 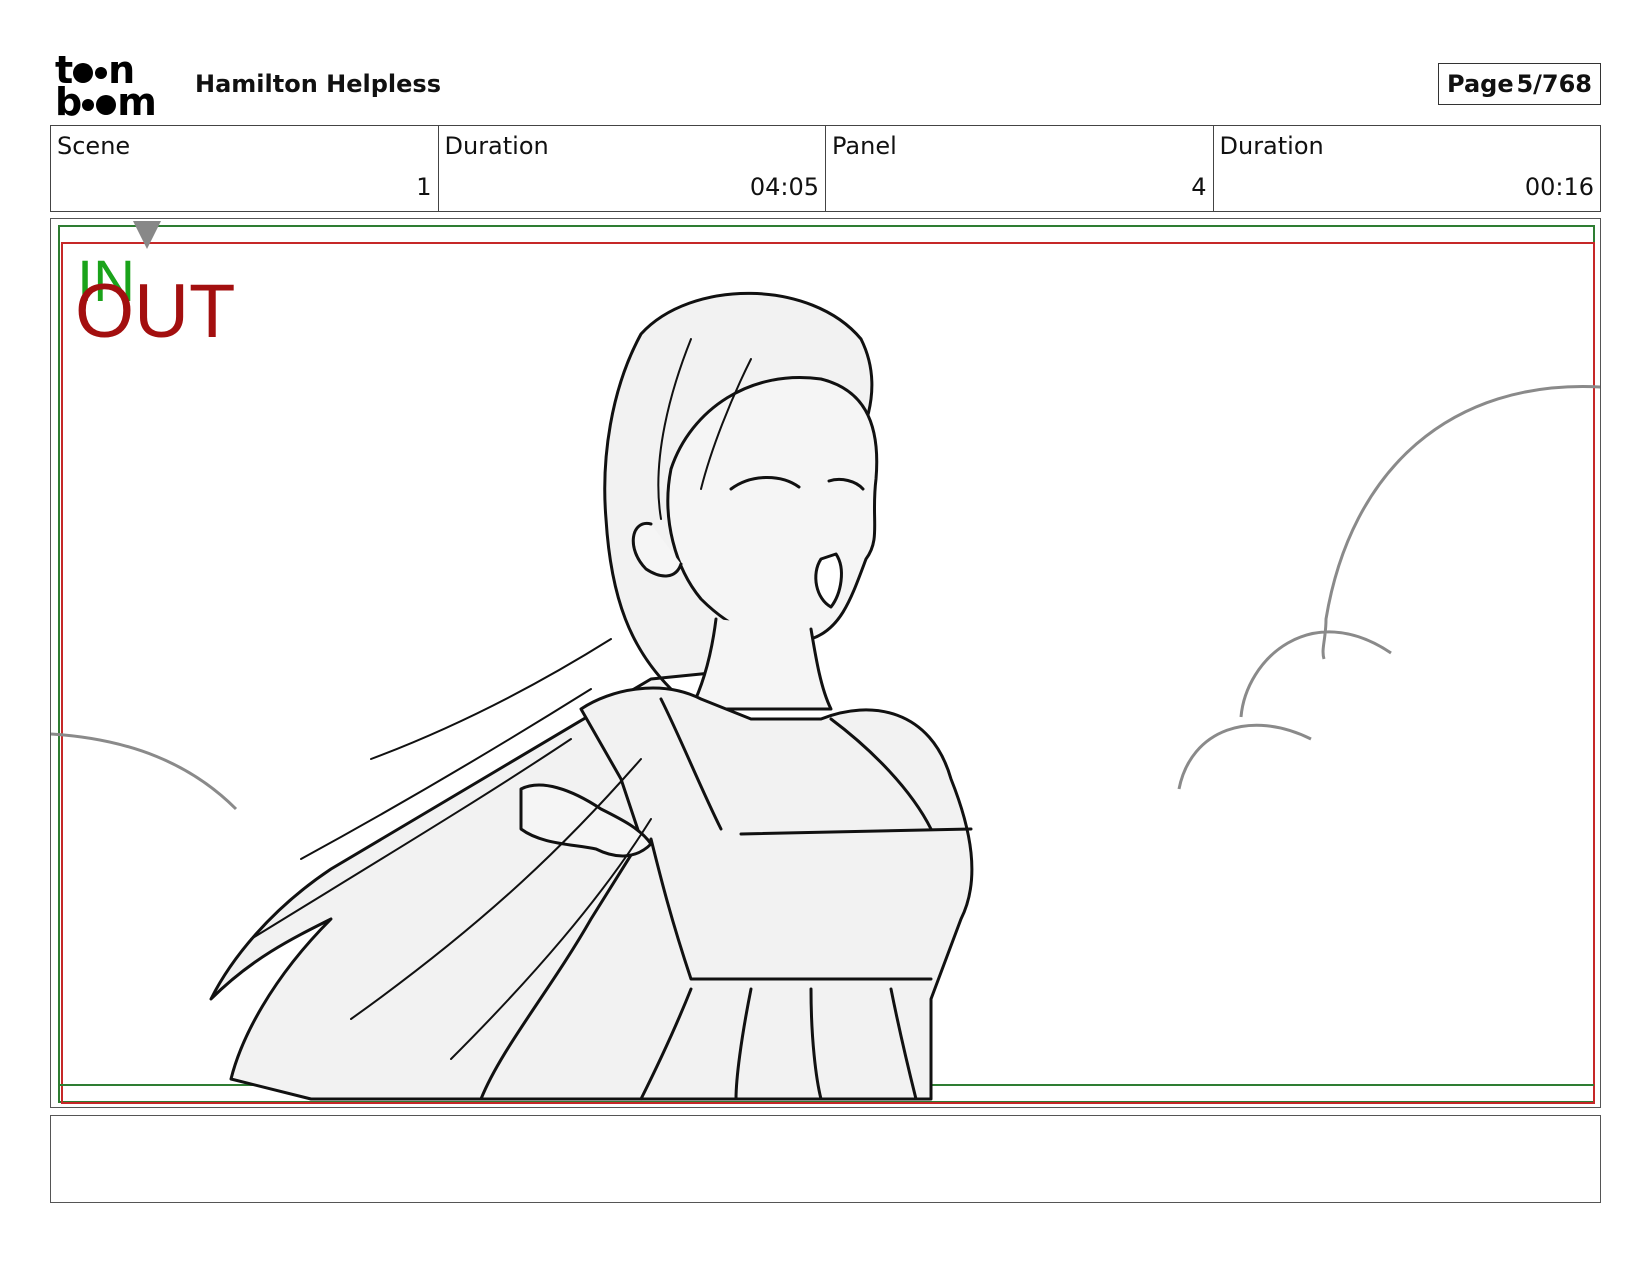 I want to click on project-title: Hamilton Helpless, so click(x=318, y=84).